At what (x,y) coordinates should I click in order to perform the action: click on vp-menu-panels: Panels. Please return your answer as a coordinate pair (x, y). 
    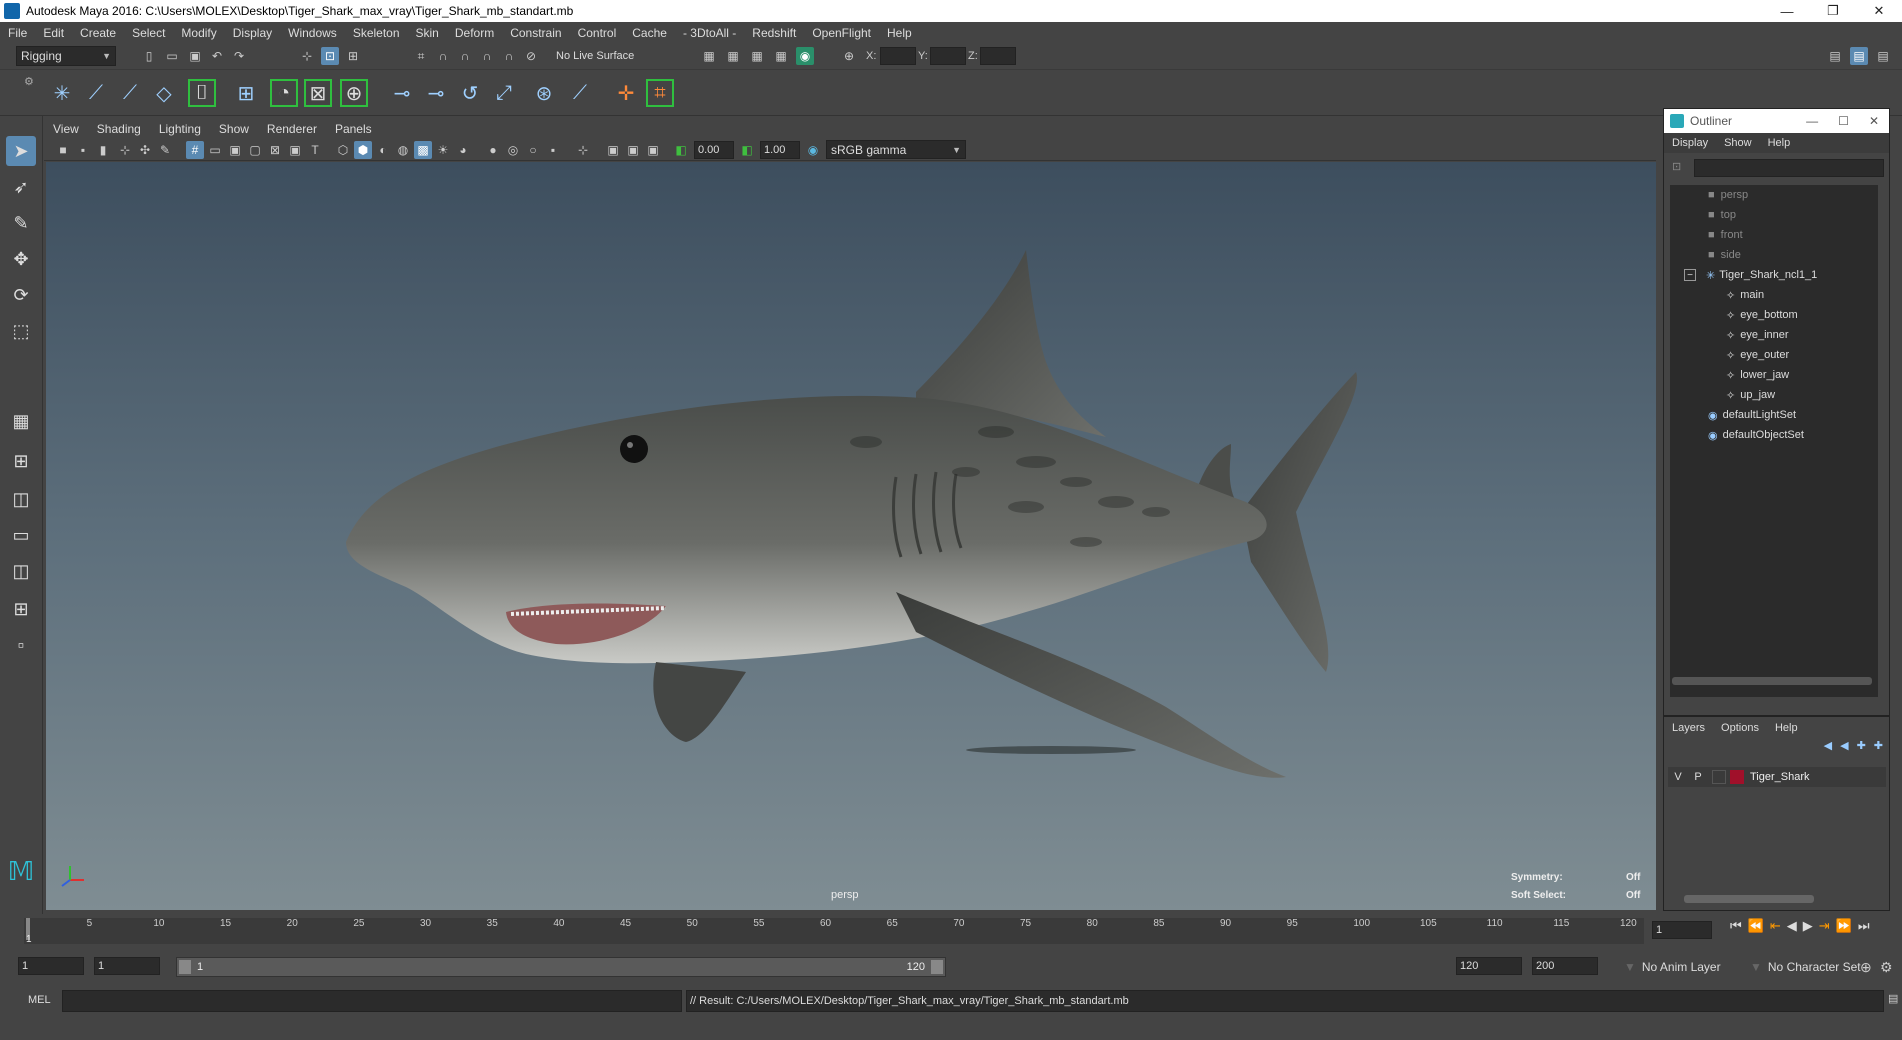
    Looking at the image, I should click on (353, 129).